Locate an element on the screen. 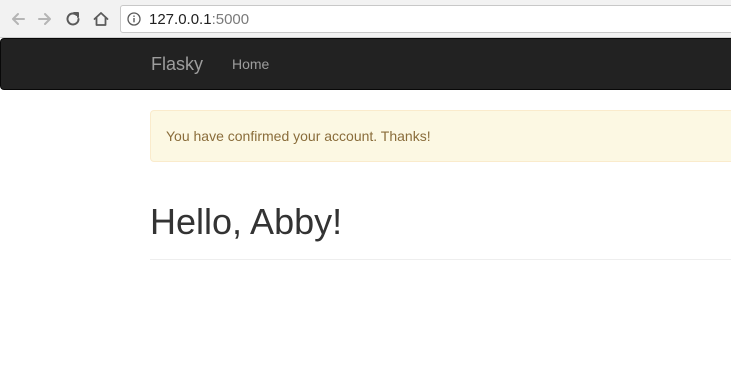 The image size is (731, 373). info-icon is located at coordinates (134, 19).